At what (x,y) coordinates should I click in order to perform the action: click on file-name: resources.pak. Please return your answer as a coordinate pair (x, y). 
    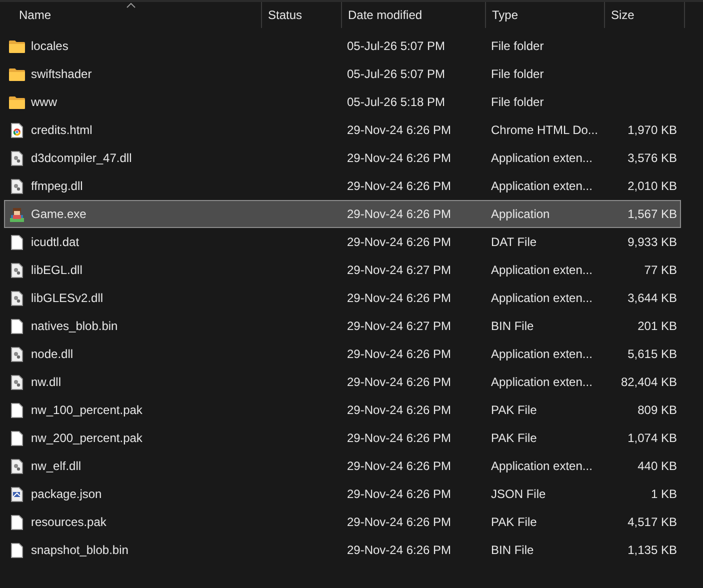
    Looking at the image, I should click on (68, 522).